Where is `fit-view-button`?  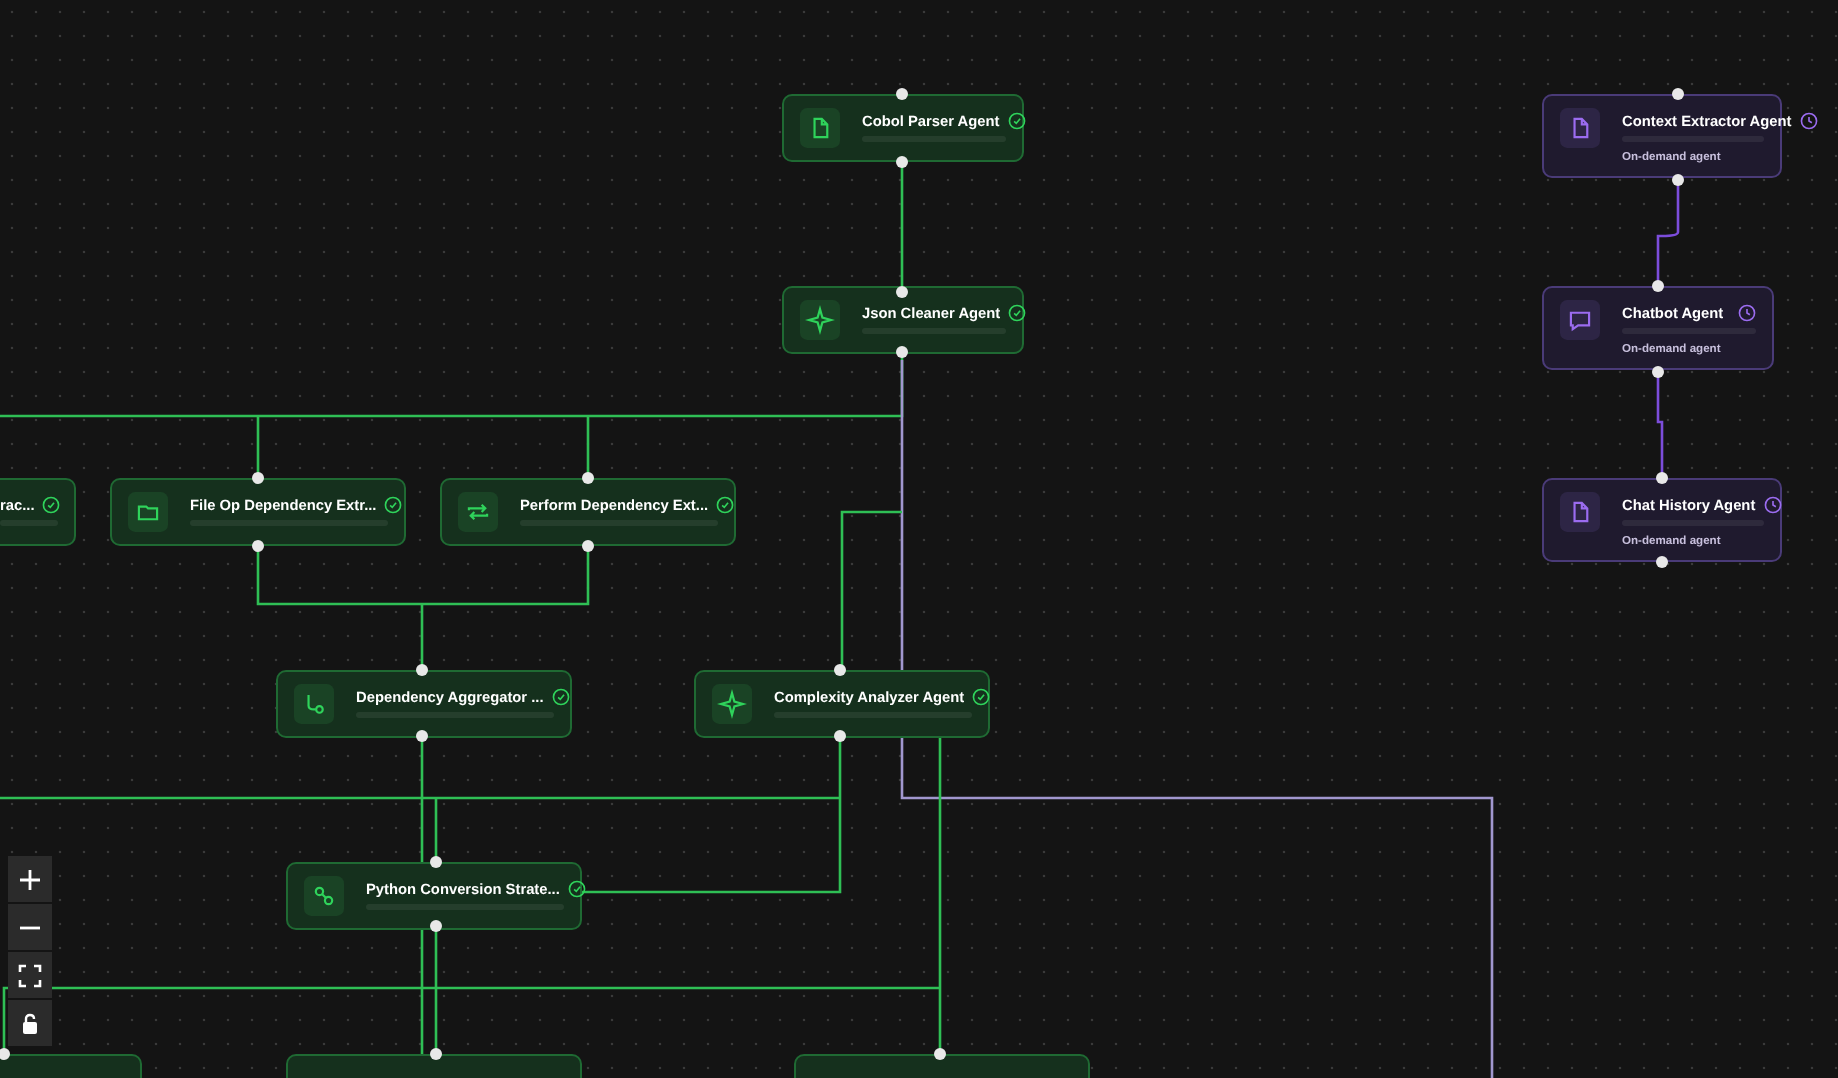
fit-view-button is located at coordinates (30, 975).